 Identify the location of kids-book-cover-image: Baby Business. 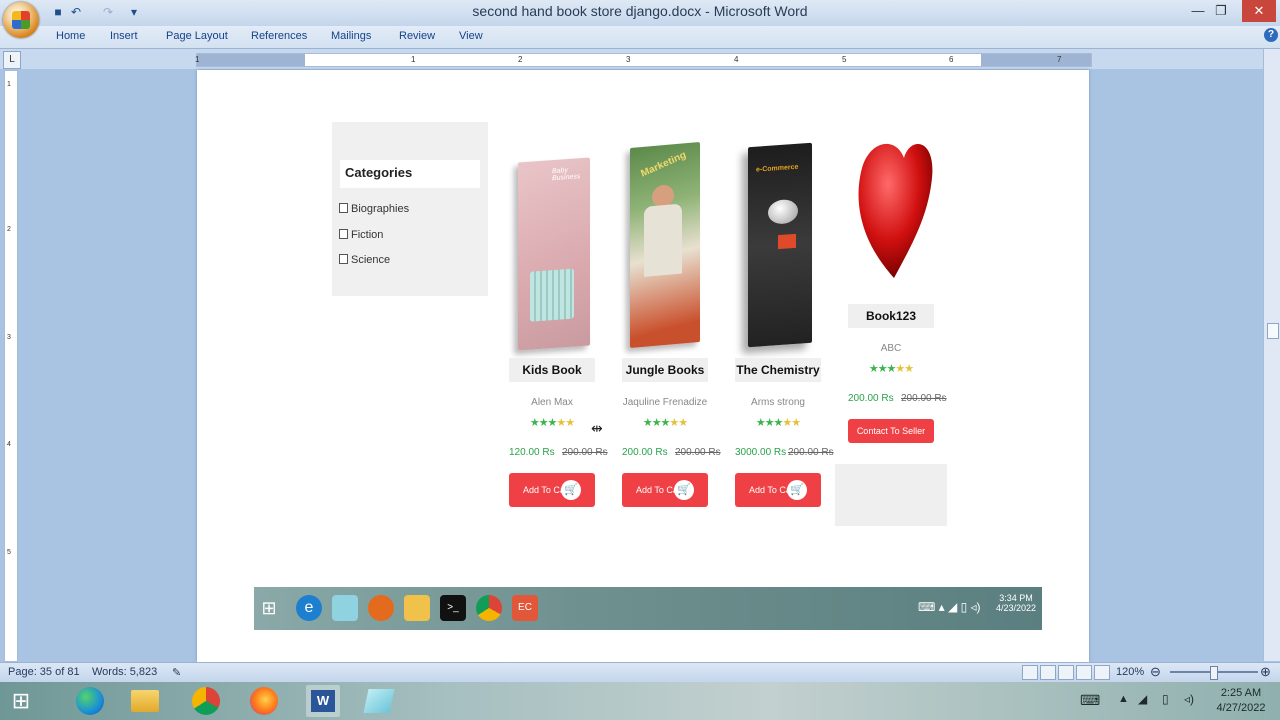
(554, 254).